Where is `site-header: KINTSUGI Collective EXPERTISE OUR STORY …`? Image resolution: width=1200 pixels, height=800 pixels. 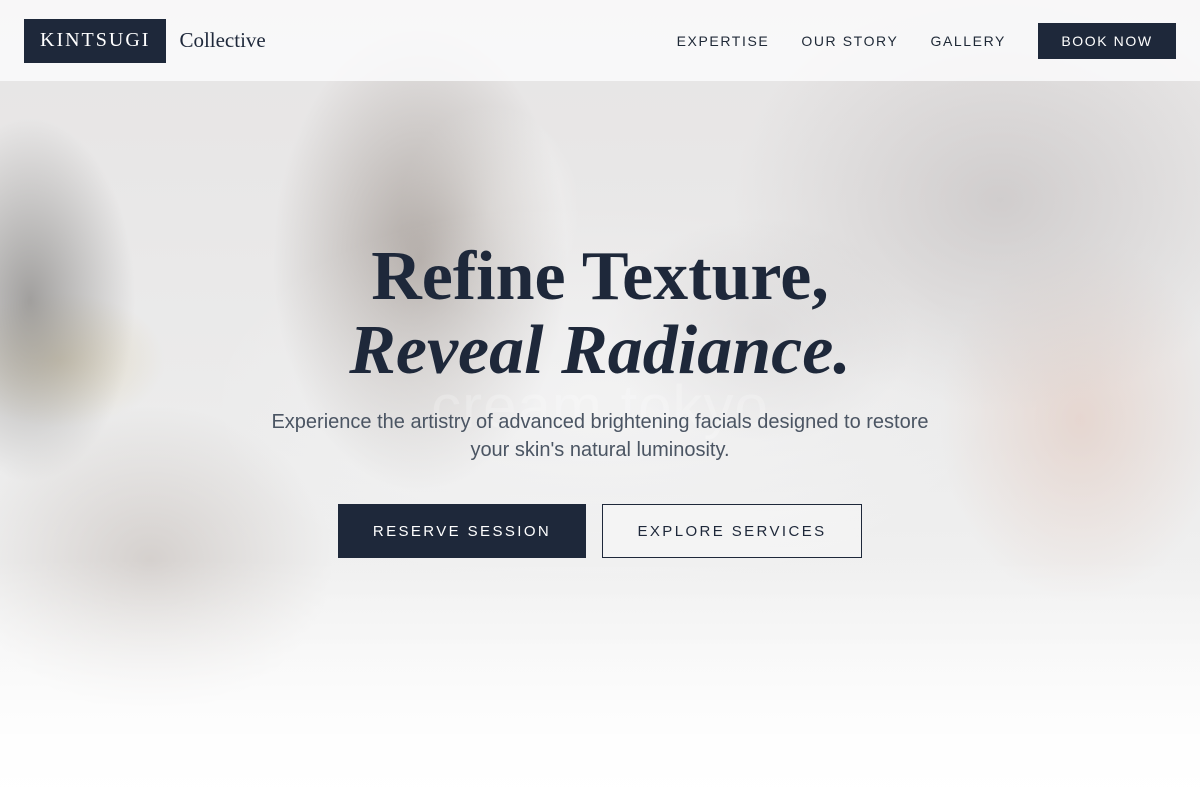 site-header: KINTSUGI Collective EXPERTISE OUR STORY … is located at coordinates (600, 40).